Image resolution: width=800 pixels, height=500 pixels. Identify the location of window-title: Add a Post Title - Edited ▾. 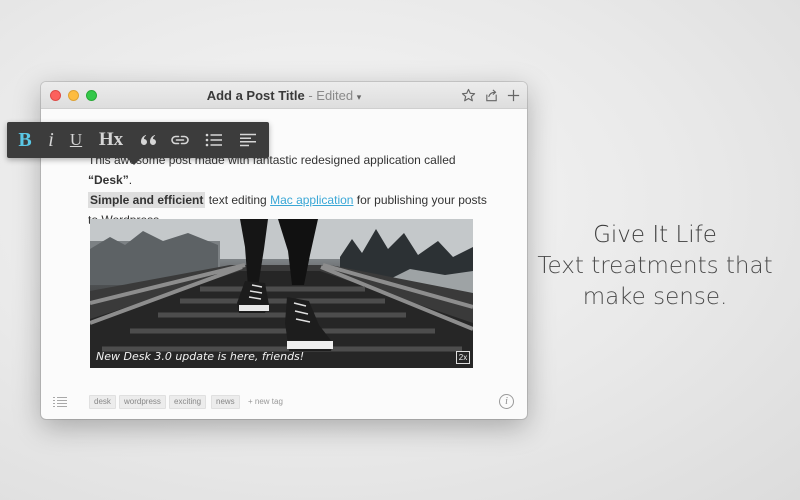
(284, 95).